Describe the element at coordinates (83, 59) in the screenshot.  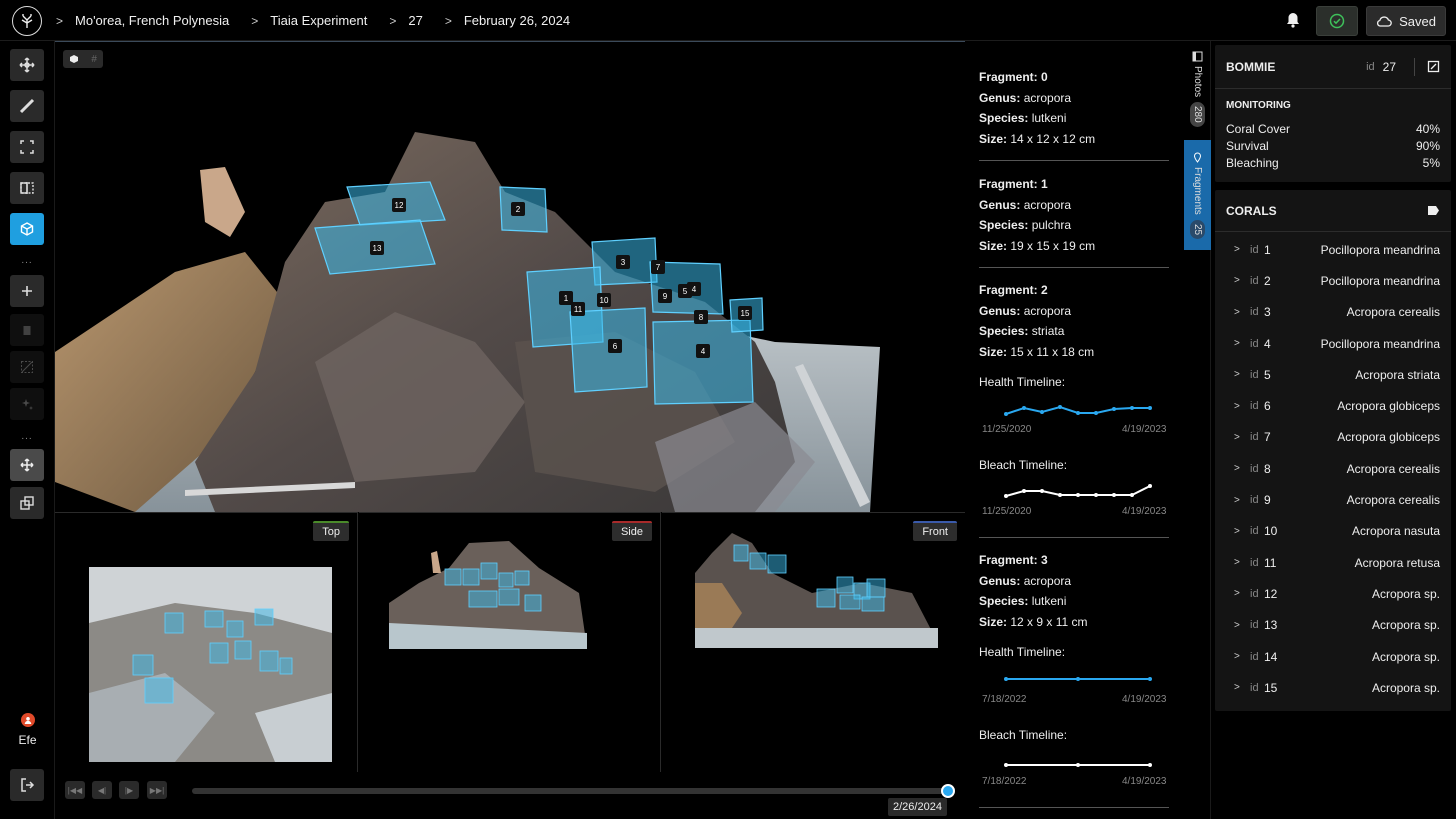
I see `view-mode-toggle: #` at that location.